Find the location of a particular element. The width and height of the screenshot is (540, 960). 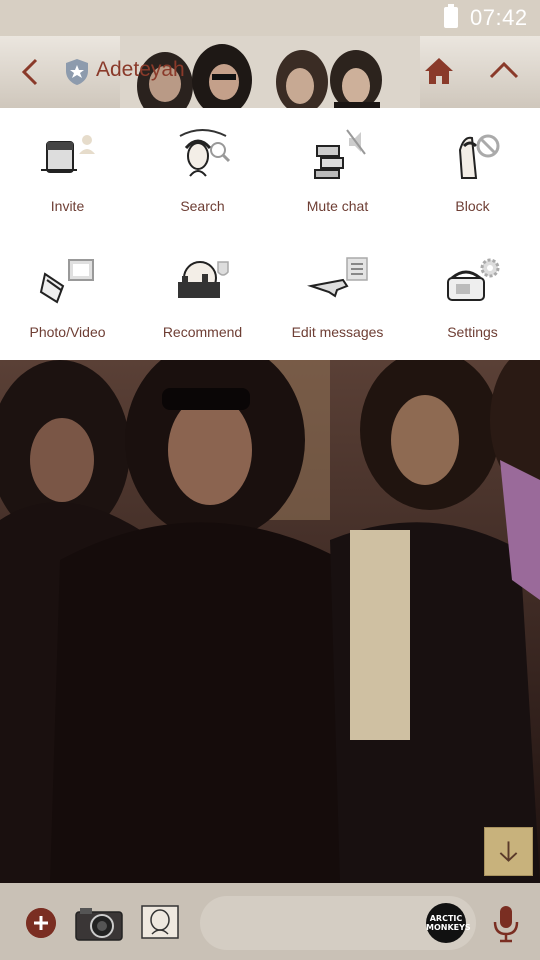

emoji-badge-line1: ARCTIC is located at coordinates (446, 918).